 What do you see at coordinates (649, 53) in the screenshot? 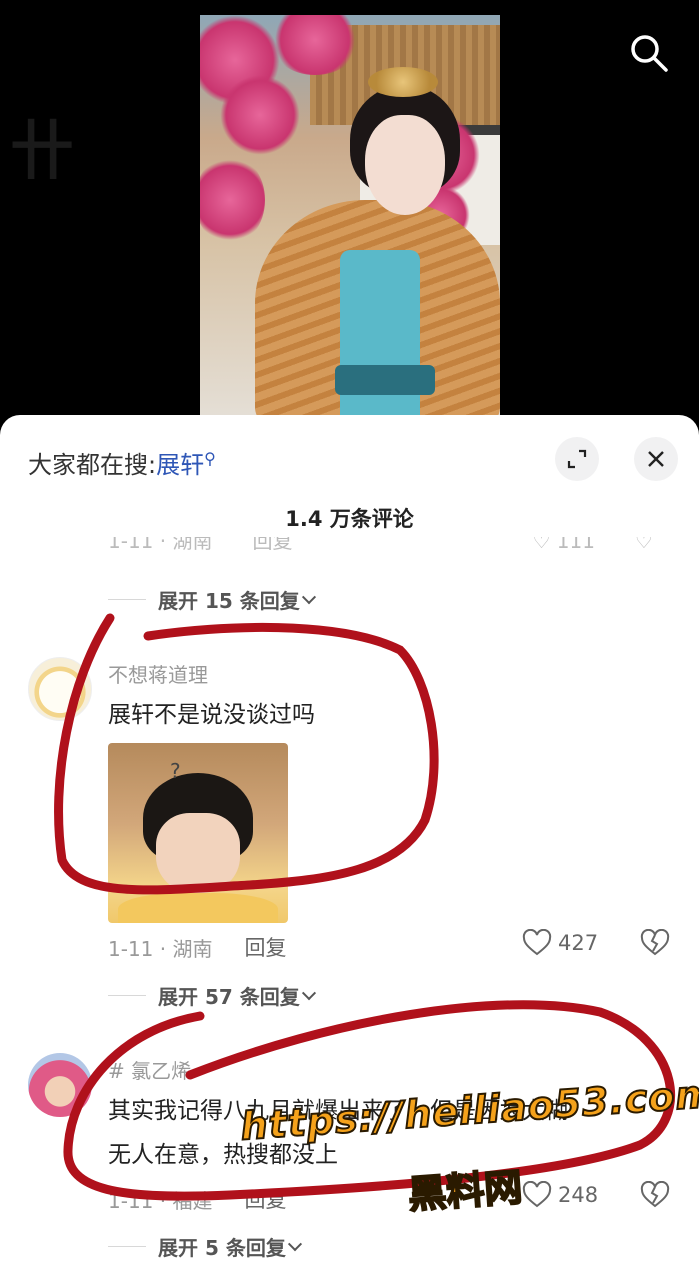
I see `search-icon` at bounding box center [649, 53].